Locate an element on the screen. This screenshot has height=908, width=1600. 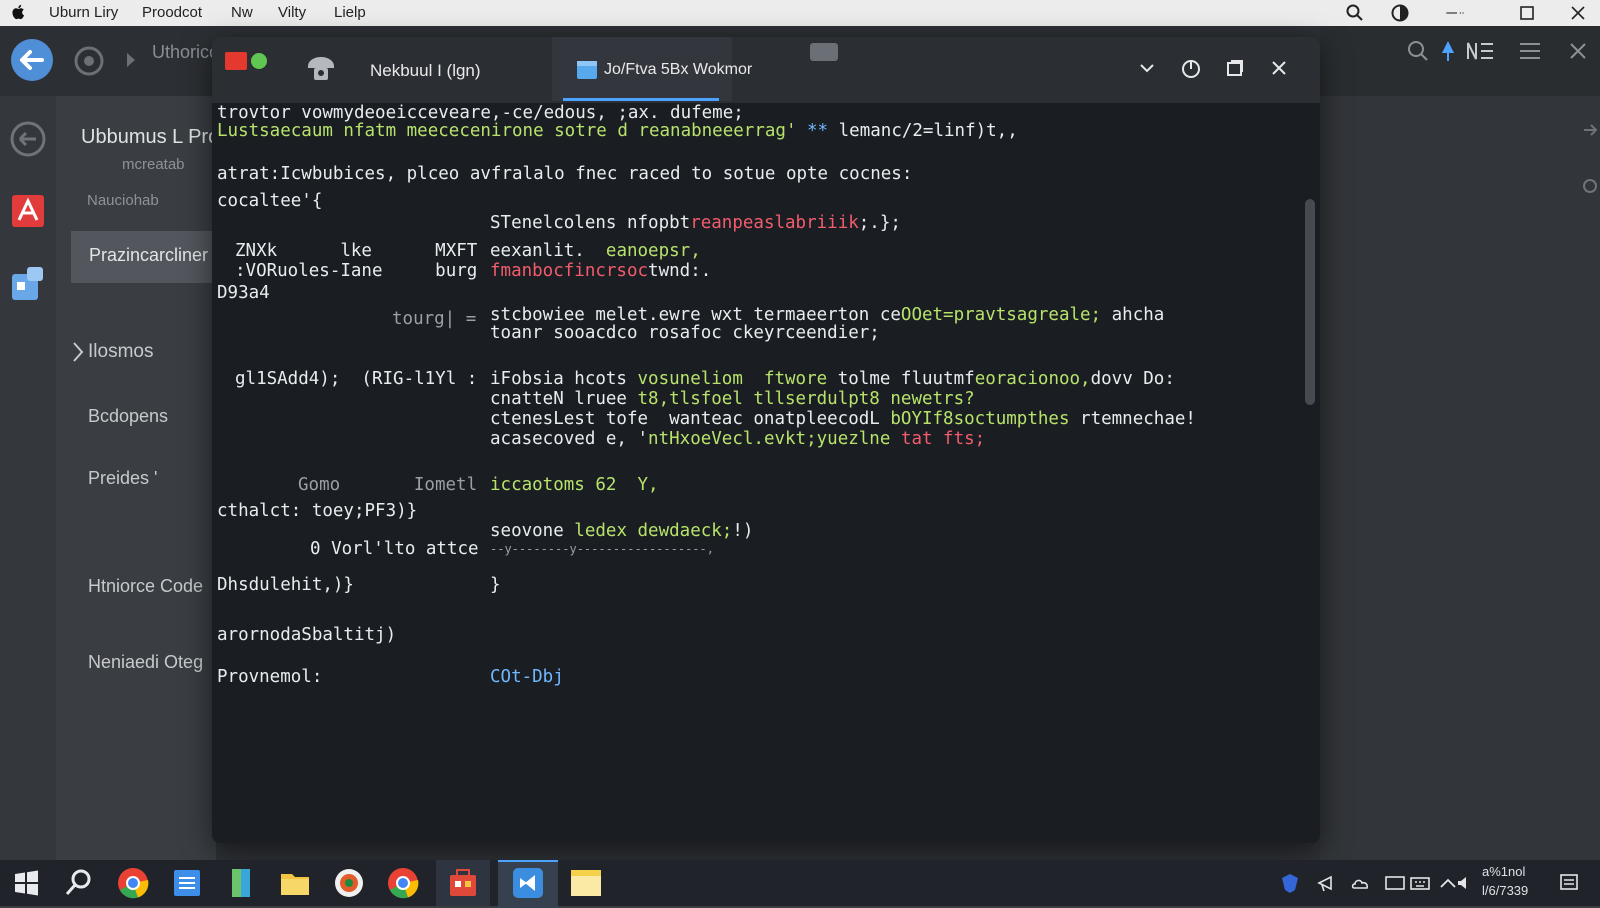
terminal-line: gl1SAdd4); (RIG-l1Yl : is located at coordinates (356, 379).